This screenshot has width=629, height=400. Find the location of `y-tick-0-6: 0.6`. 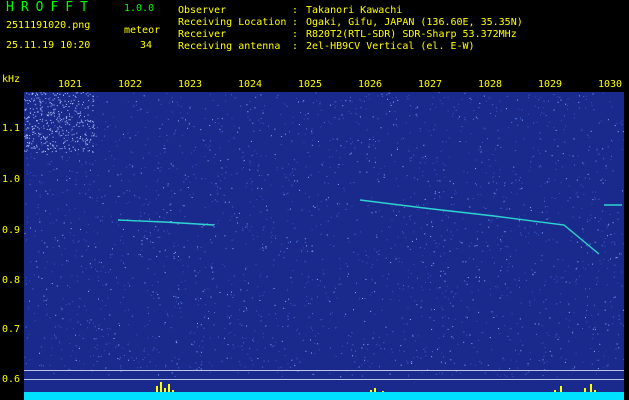

y-tick-0-6: 0.6 is located at coordinates (11, 379).